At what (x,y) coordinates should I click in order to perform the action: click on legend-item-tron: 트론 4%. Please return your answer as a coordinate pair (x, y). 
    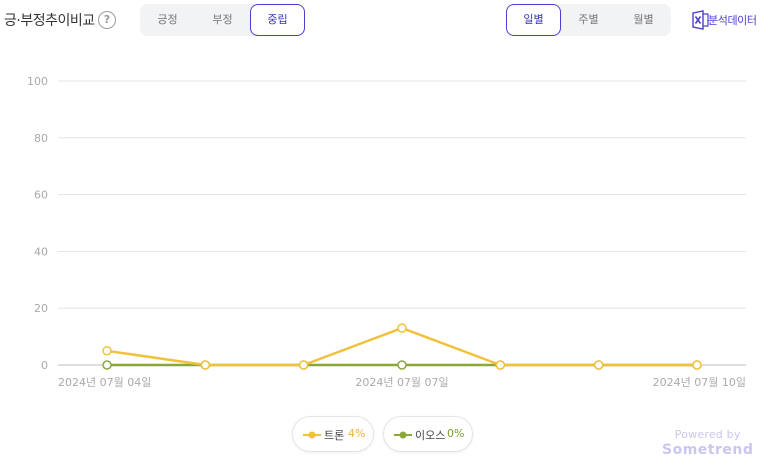
    Looking at the image, I should click on (333, 434).